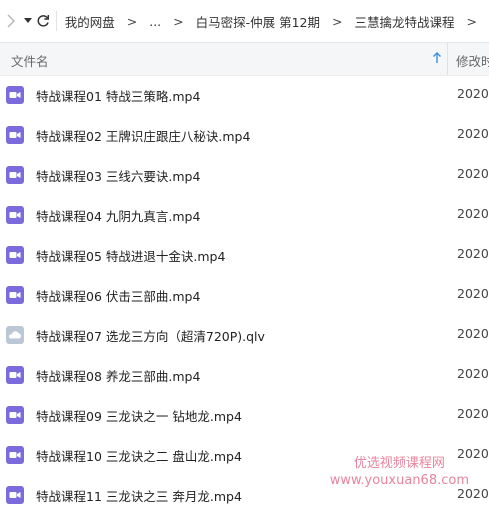 The width and height of the screenshot is (489, 512). Describe the element at coordinates (244, 215) in the screenshot. I see `file-row: 特战课程04 九阴九真言.mp4 2020-` at that location.